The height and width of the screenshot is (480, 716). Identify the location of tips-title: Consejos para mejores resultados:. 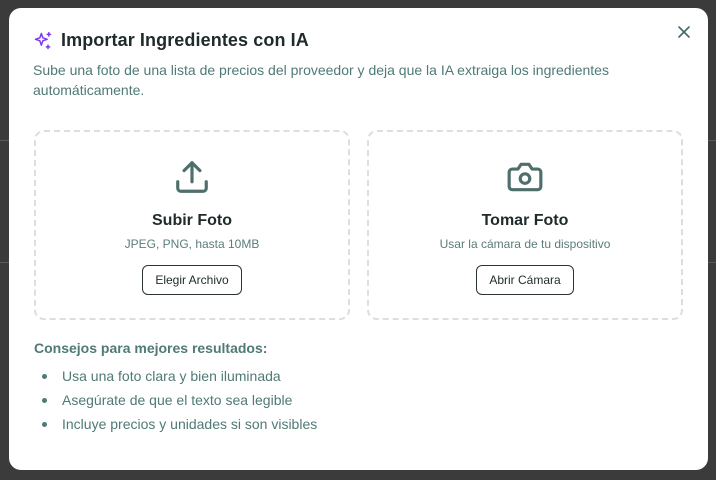
(151, 348).